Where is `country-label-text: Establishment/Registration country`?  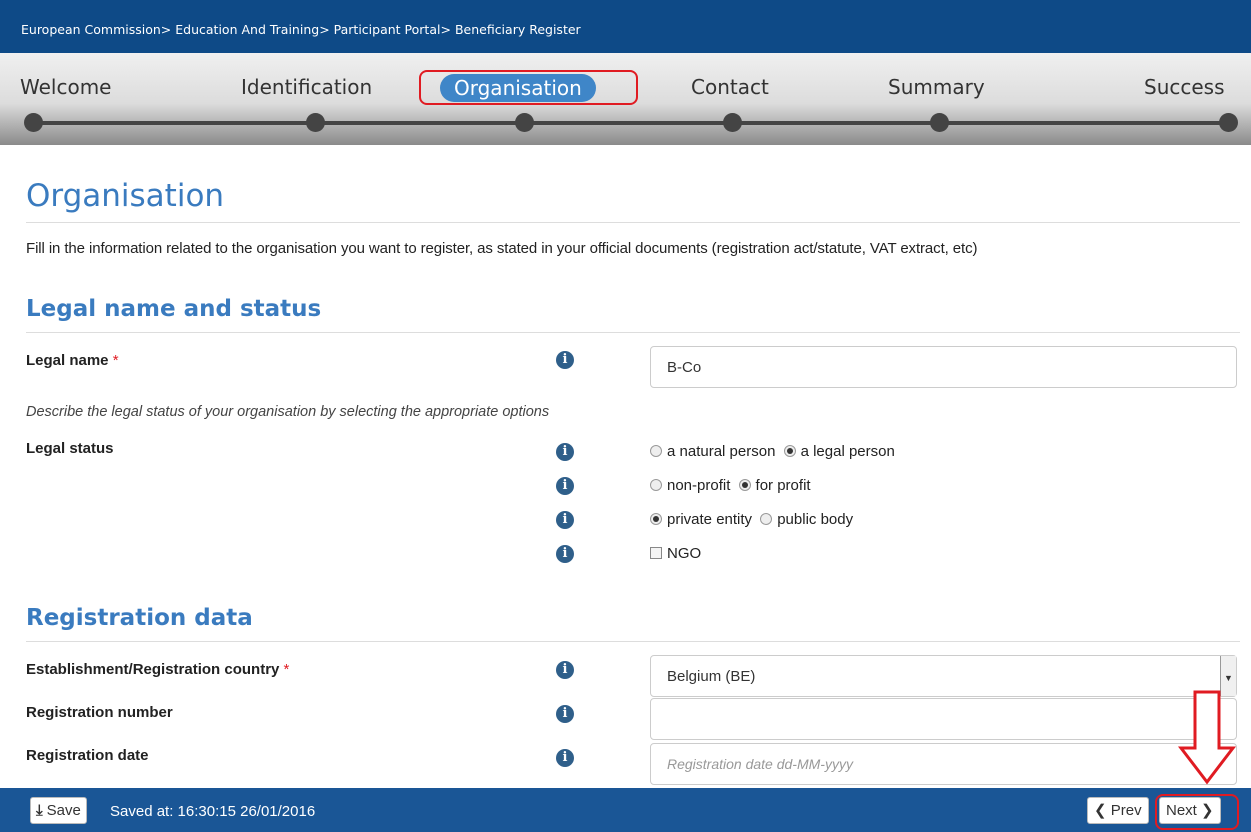
country-label-text: Establishment/Registration country is located at coordinates (153, 669).